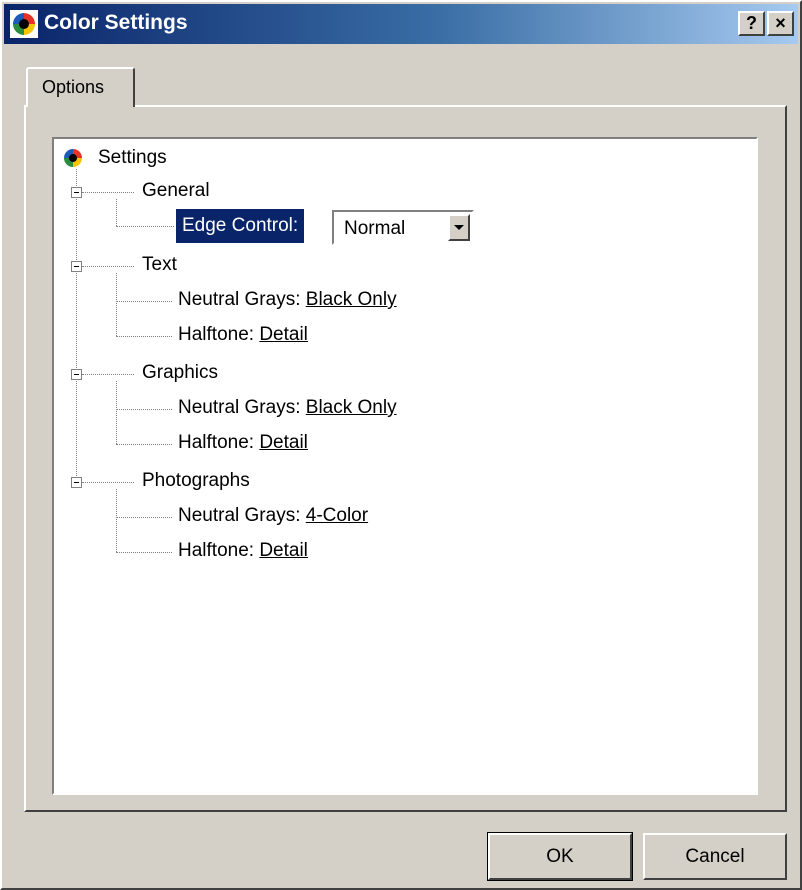 The image size is (802, 890). What do you see at coordinates (73, 158) in the screenshot?
I see `settings-root-icon` at bounding box center [73, 158].